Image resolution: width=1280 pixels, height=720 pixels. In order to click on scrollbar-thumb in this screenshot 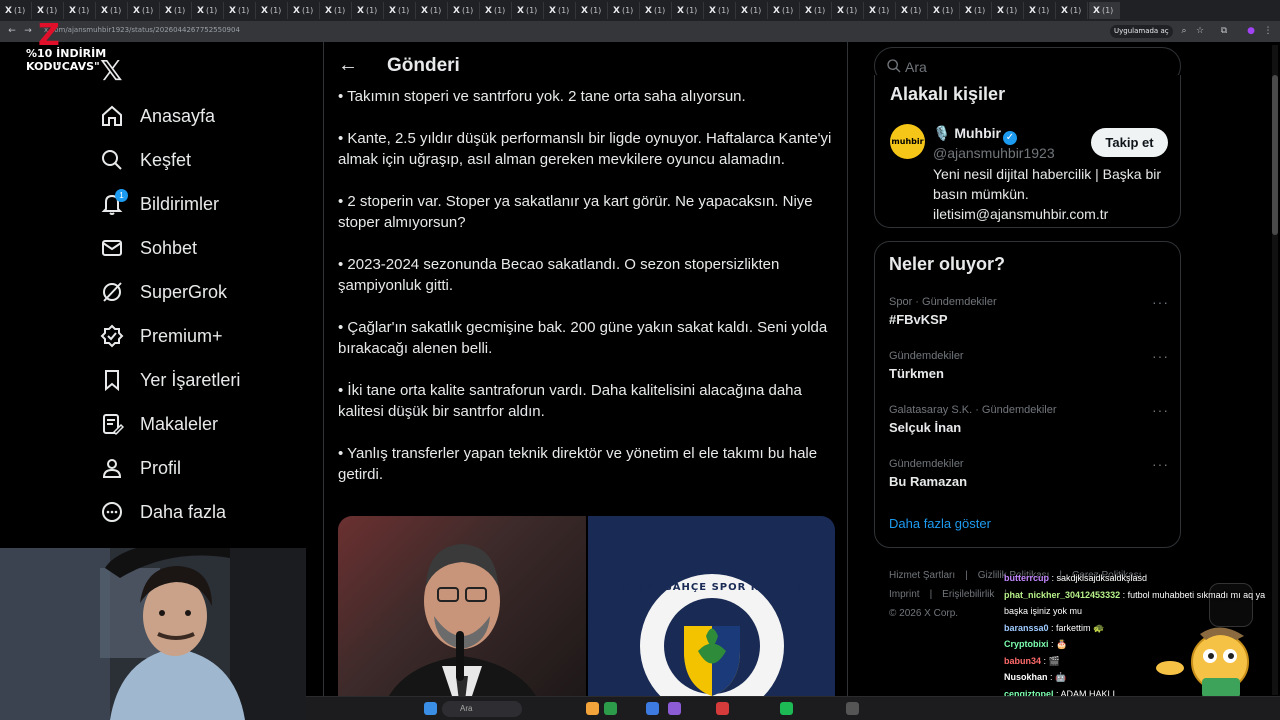, I will do `click(1275, 155)`.